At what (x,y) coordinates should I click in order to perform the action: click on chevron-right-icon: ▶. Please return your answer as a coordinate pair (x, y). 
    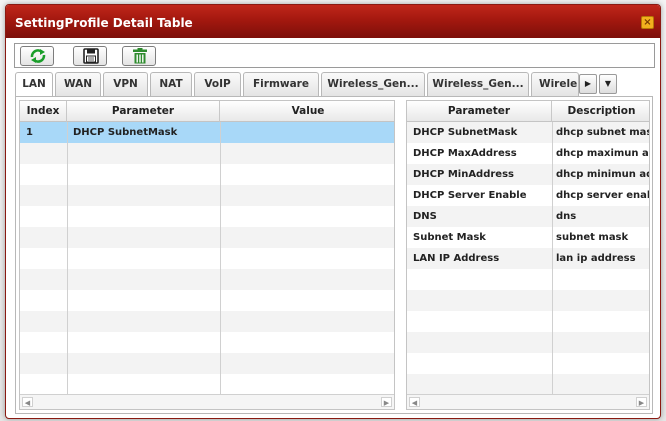
    Looking at the image, I should click on (588, 83).